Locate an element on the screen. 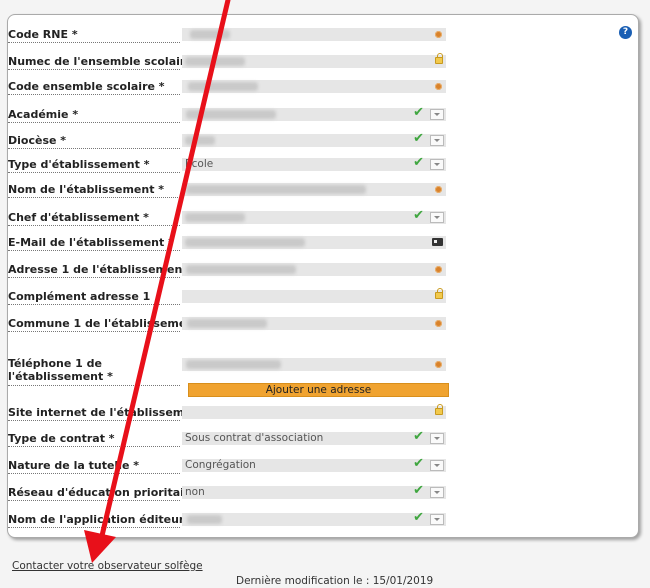  field-label: Nom de l'établissement * is located at coordinates (86, 189).